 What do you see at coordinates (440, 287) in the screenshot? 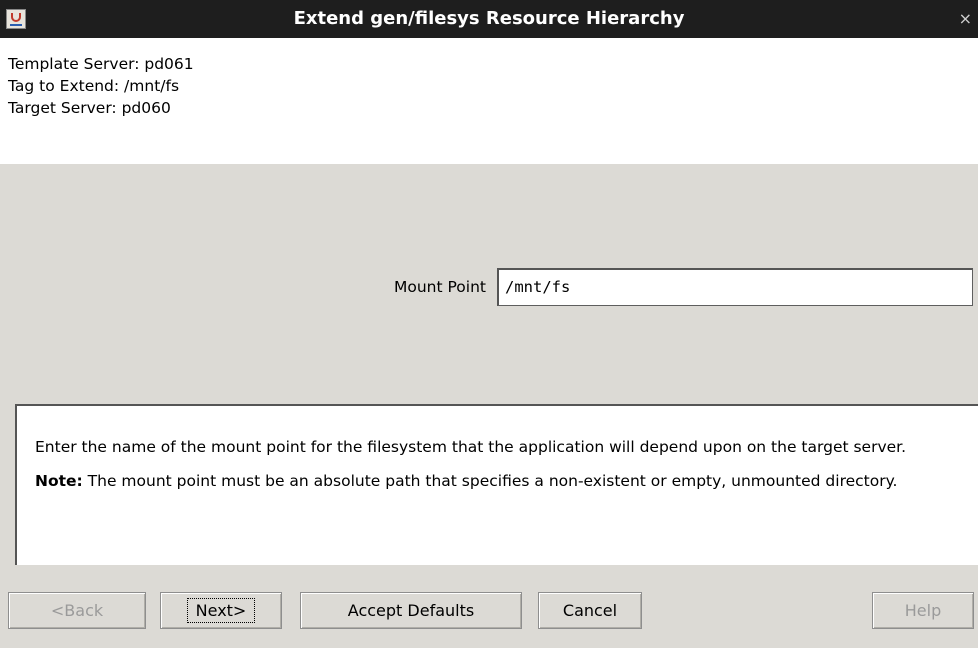
I see `mount-point-label: Mount Point` at bounding box center [440, 287].